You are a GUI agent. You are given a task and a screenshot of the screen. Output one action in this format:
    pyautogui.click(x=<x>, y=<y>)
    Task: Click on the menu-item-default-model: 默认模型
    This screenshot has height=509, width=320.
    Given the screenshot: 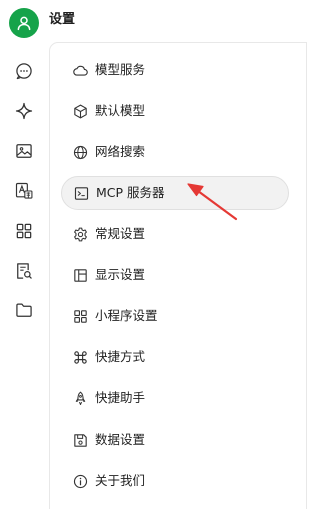 What is the action you would take?
    pyautogui.click(x=175, y=111)
    